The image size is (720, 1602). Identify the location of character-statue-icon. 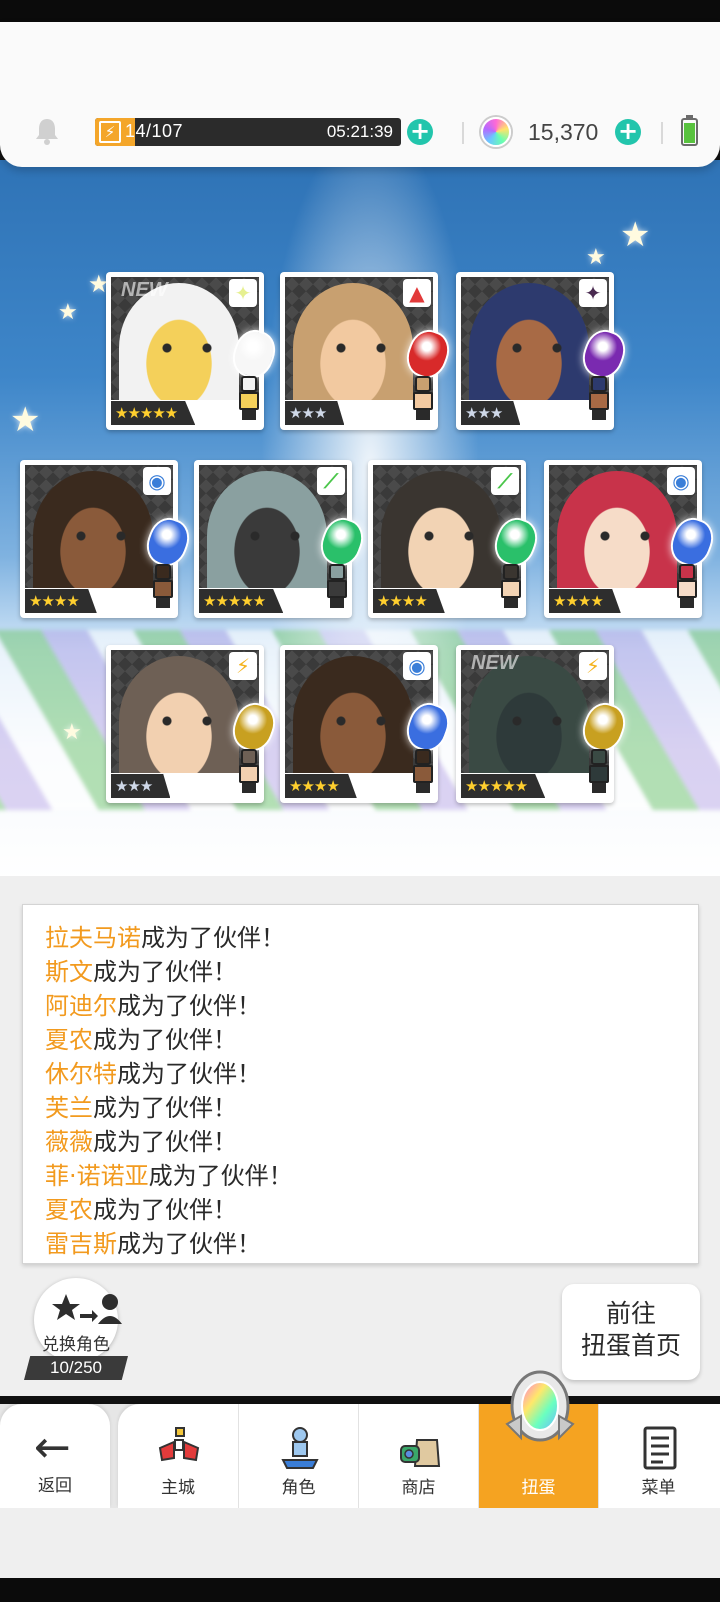
(300, 1448).